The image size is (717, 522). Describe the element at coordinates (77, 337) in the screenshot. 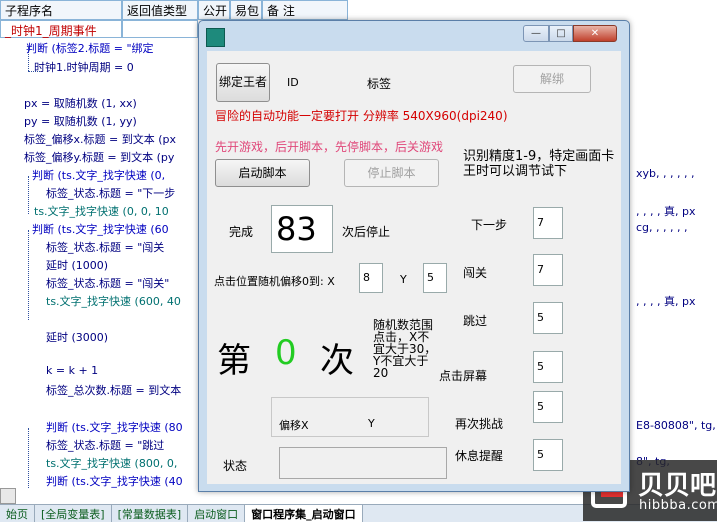

I see `code-line: 延时 (3000)` at that location.